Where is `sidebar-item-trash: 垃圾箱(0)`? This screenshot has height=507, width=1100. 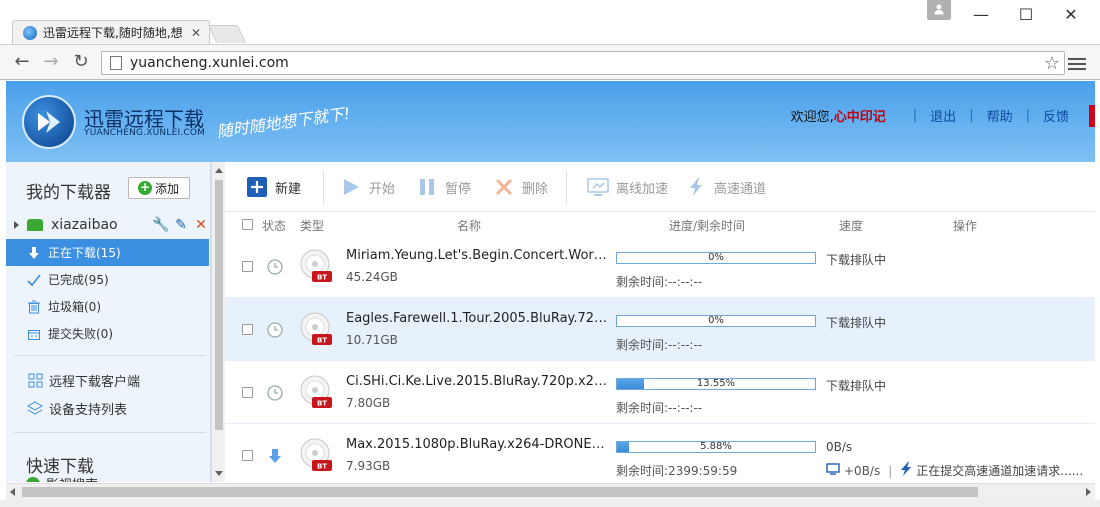
sidebar-item-trash: 垃圾箱(0) is located at coordinates (107, 306).